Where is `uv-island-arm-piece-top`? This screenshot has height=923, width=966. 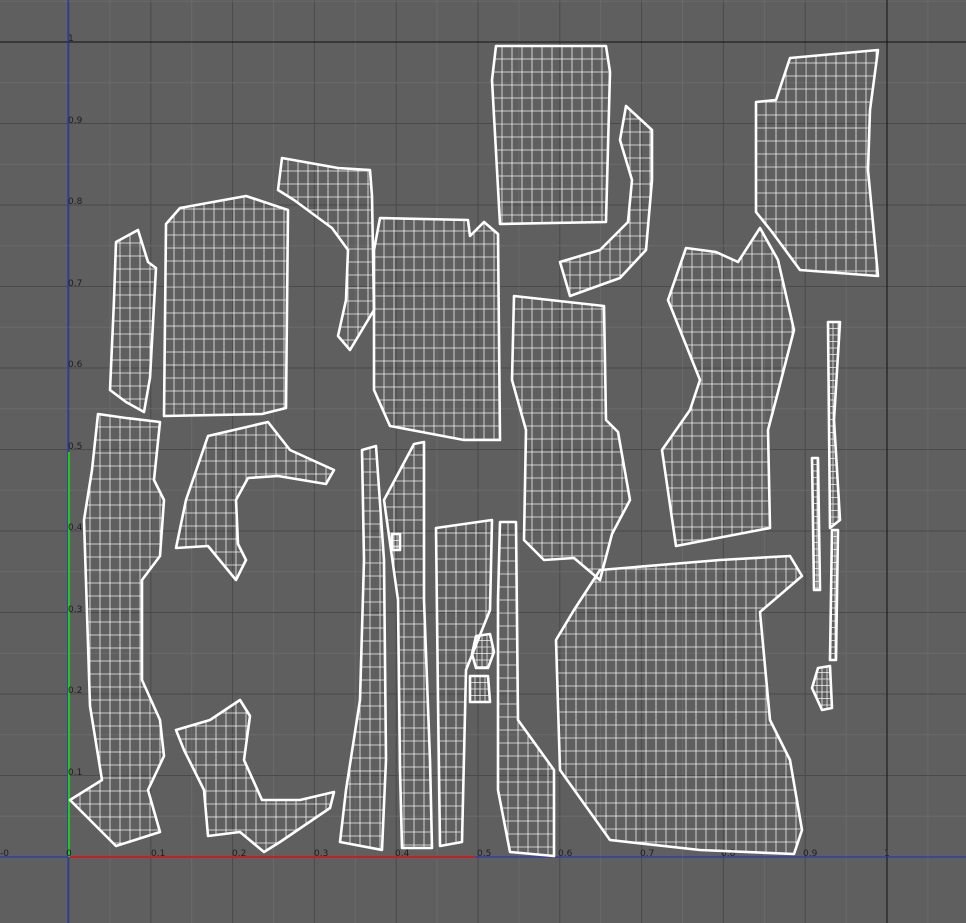 uv-island-arm-piece-top is located at coordinates (255, 501).